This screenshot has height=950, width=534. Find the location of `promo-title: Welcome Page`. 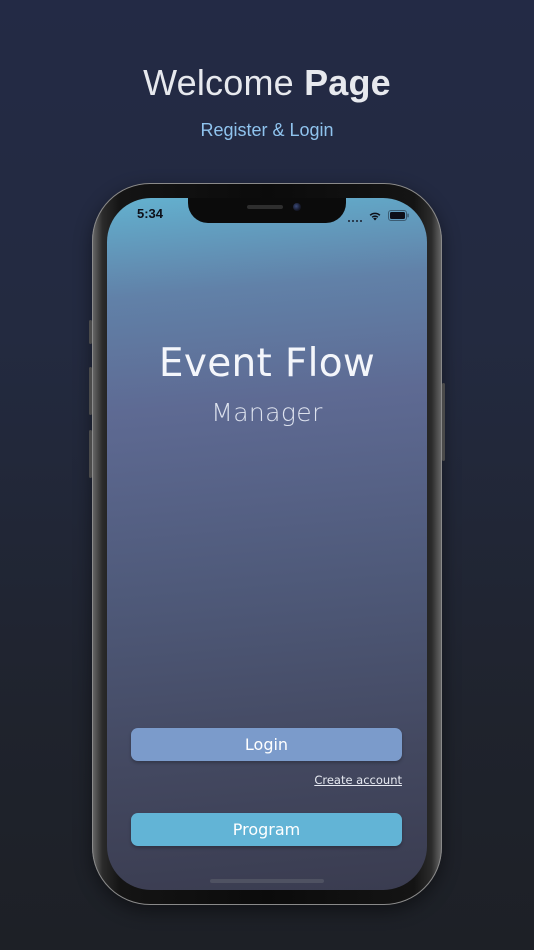

promo-title: Welcome Page is located at coordinates (267, 83).